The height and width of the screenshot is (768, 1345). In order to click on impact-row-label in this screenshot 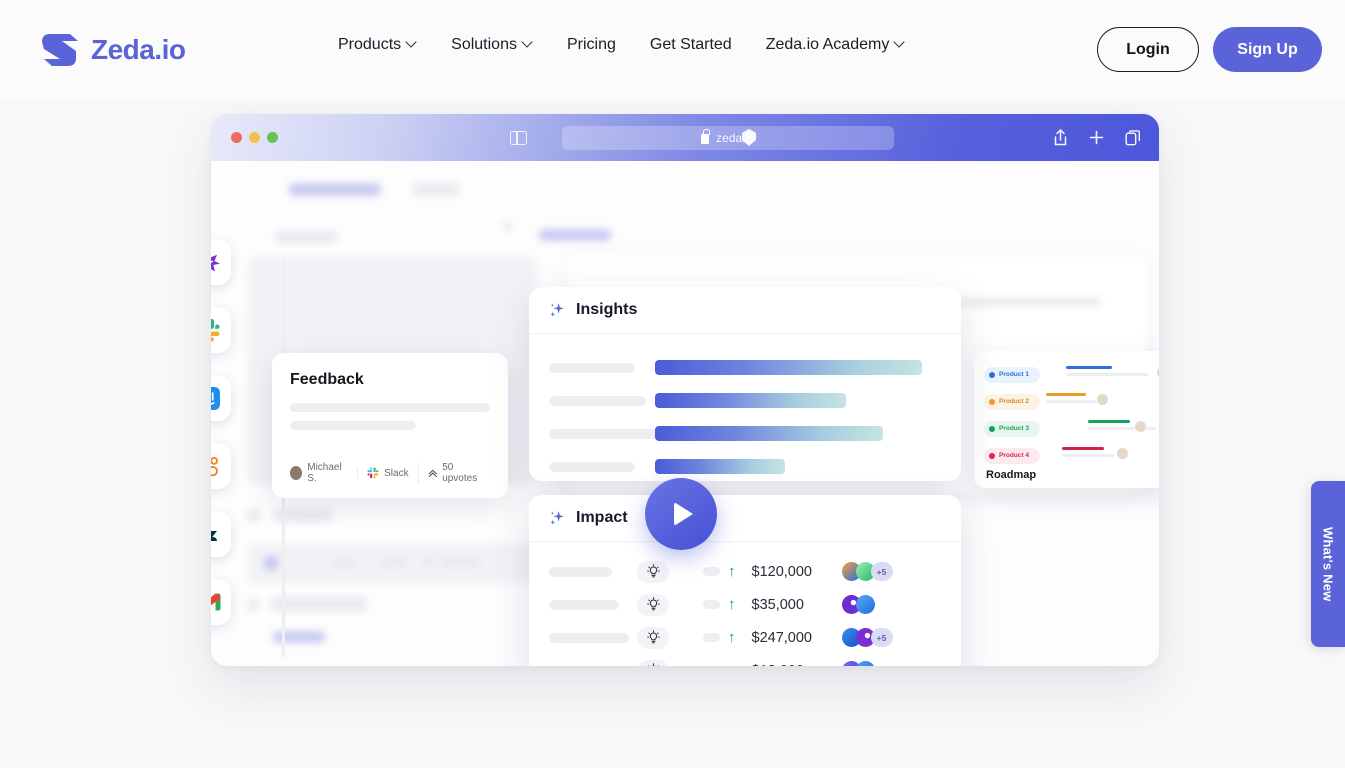, I will do `click(580, 665)`.